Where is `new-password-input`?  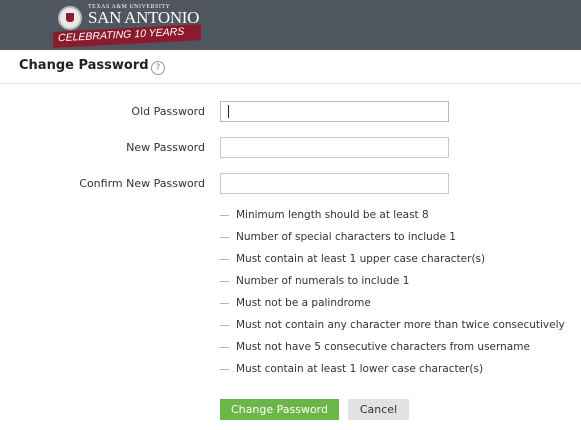
new-password-input is located at coordinates (334, 147).